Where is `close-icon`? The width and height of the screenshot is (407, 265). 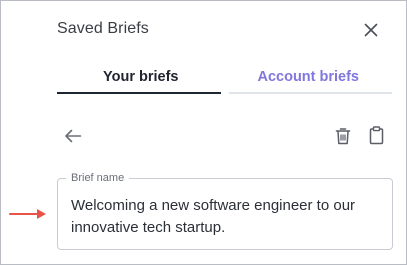 close-icon is located at coordinates (371, 30).